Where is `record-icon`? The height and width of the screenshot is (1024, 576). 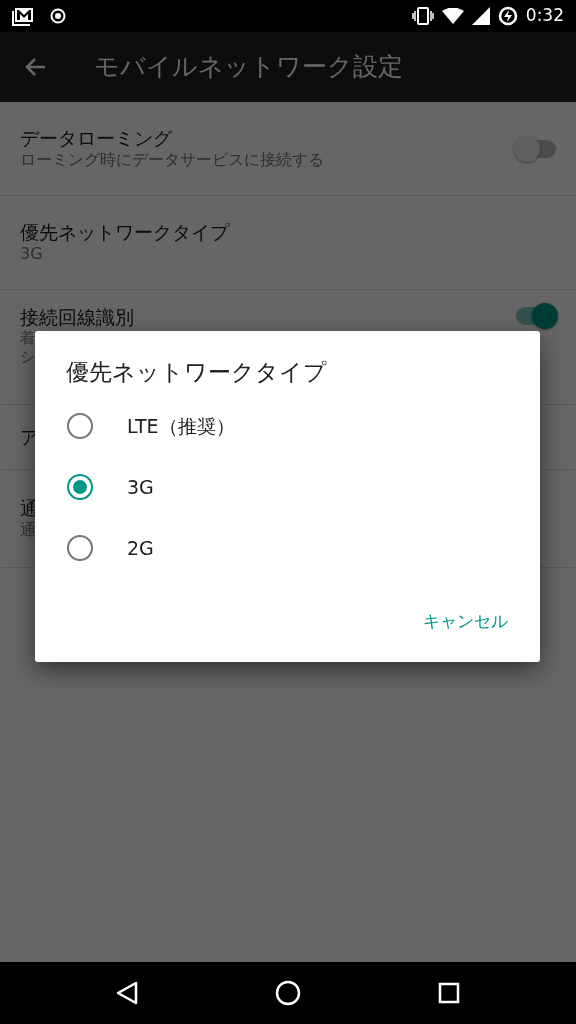
record-icon is located at coordinates (58, 16).